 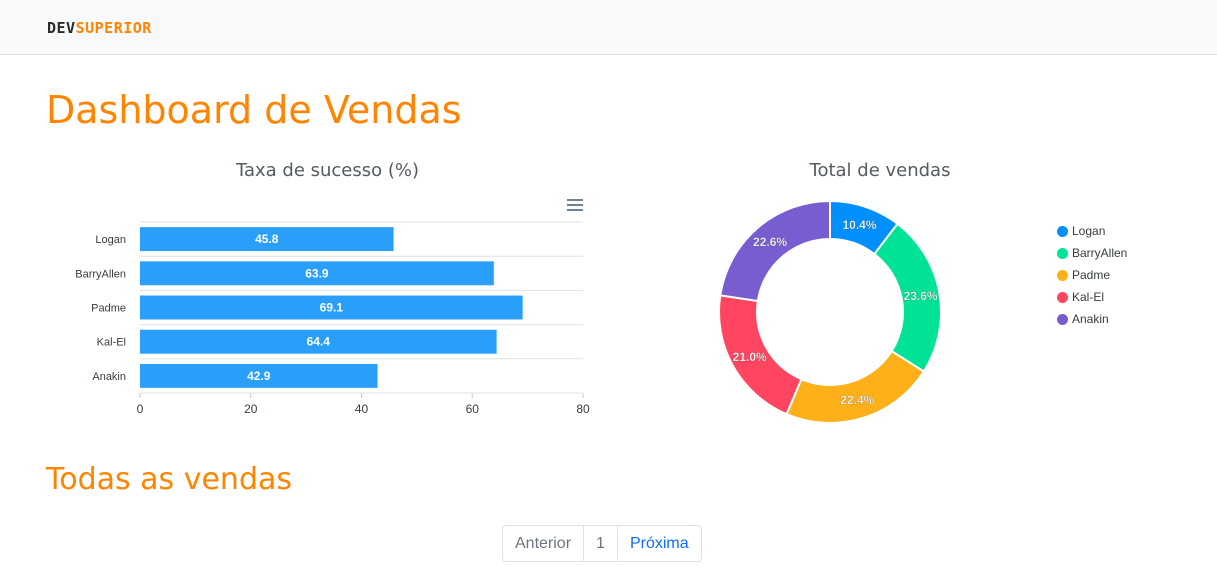 I want to click on page-title: Dashboard de Vendas, so click(x=254, y=110).